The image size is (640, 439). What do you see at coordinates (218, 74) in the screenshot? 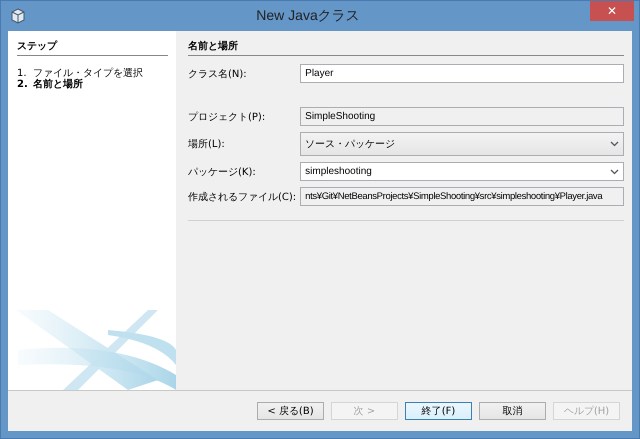
I see `field-label: クラス名(N):` at bounding box center [218, 74].